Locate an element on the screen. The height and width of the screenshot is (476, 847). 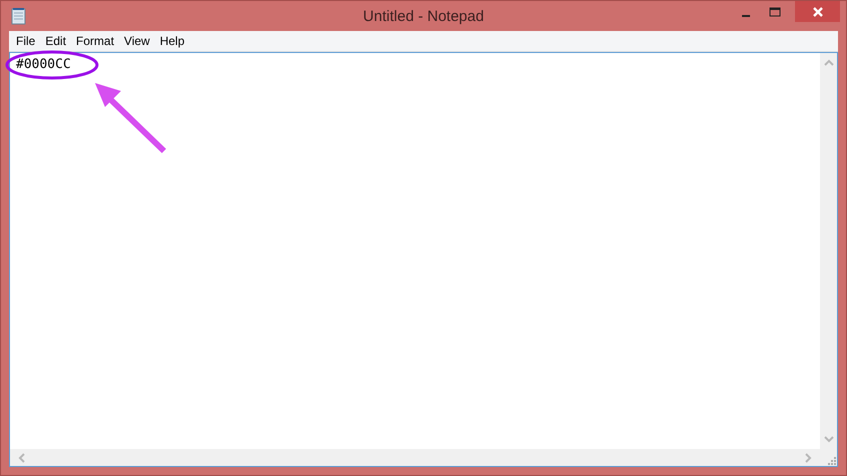
minimize-icon is located at coordinates (746, 15).